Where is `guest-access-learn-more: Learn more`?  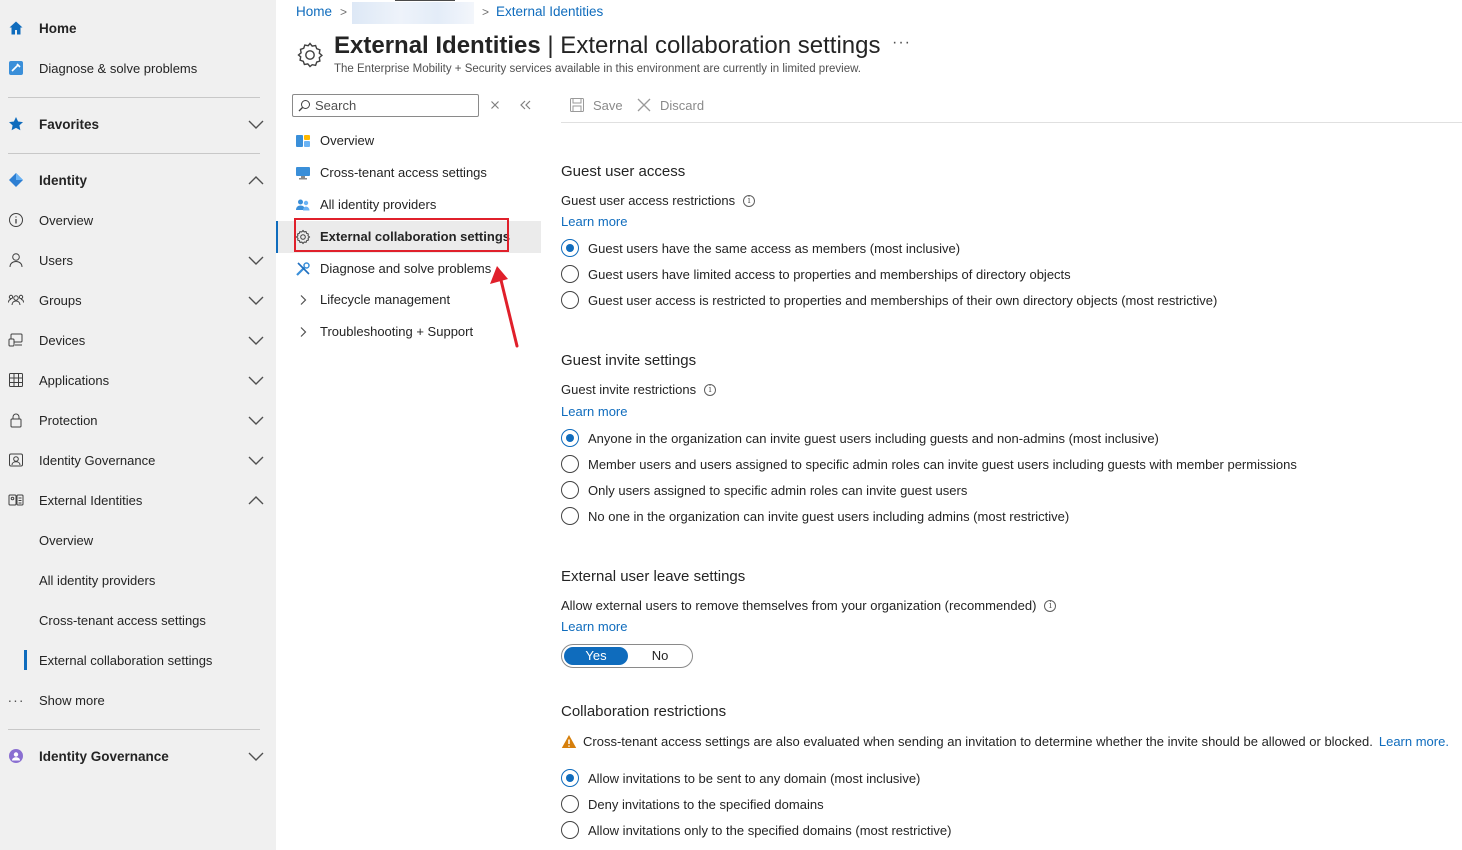 guest-access-learn-more: Learn more is located at coordinates (594, 221).